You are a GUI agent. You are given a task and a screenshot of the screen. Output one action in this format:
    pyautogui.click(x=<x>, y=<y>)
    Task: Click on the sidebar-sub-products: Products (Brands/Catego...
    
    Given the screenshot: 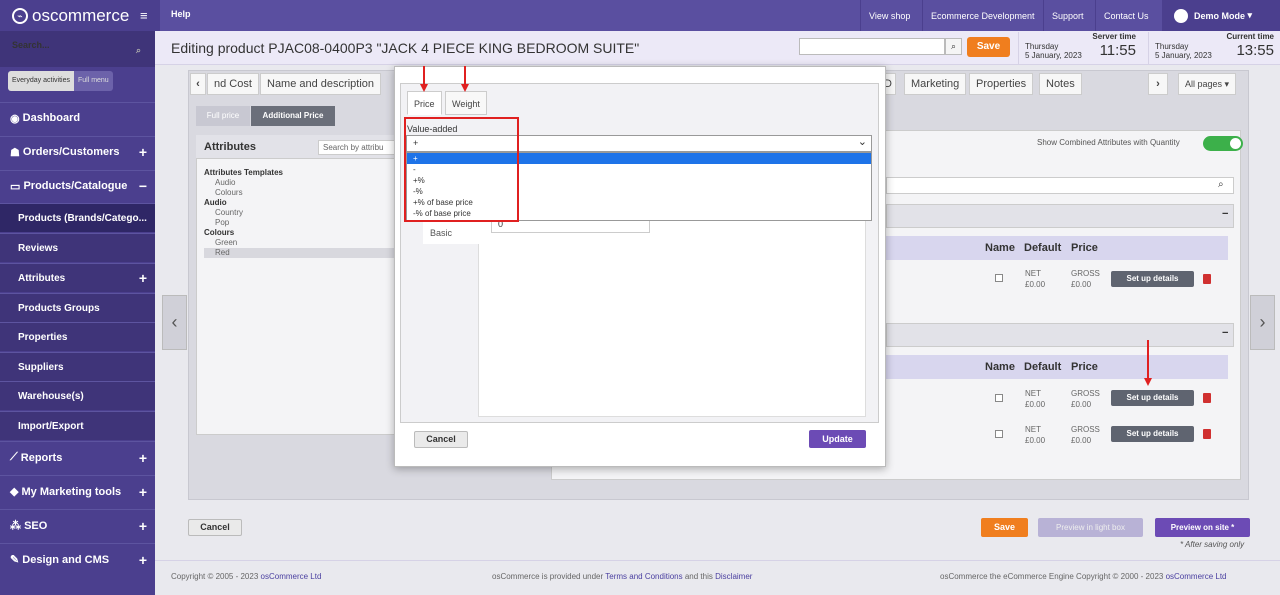 What is the action you would take?
    pyautogui.click(x=77, y=217)
    